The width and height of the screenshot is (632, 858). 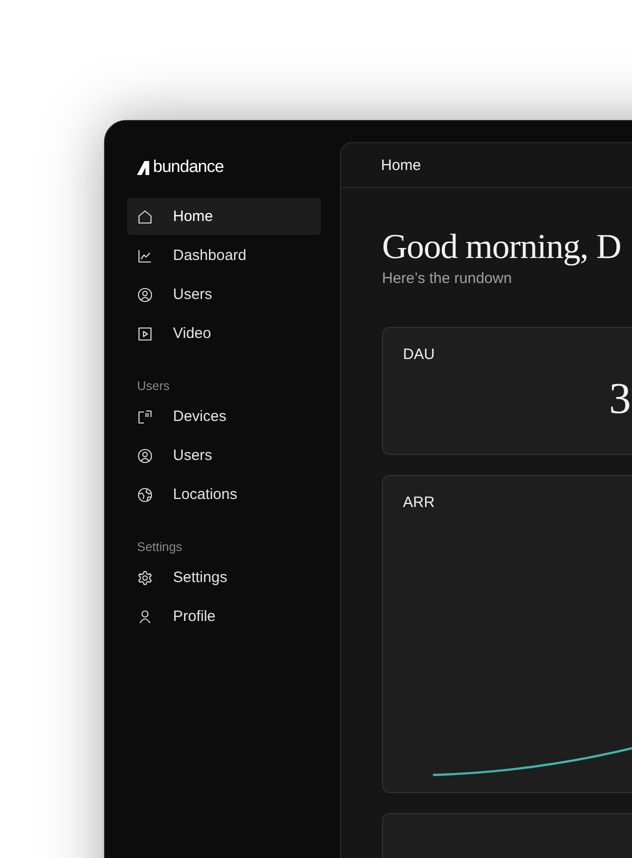 What do you see at coordinates (145, 334) in the screenshot?
I see `play-icon` at bounding box center [145, 334].